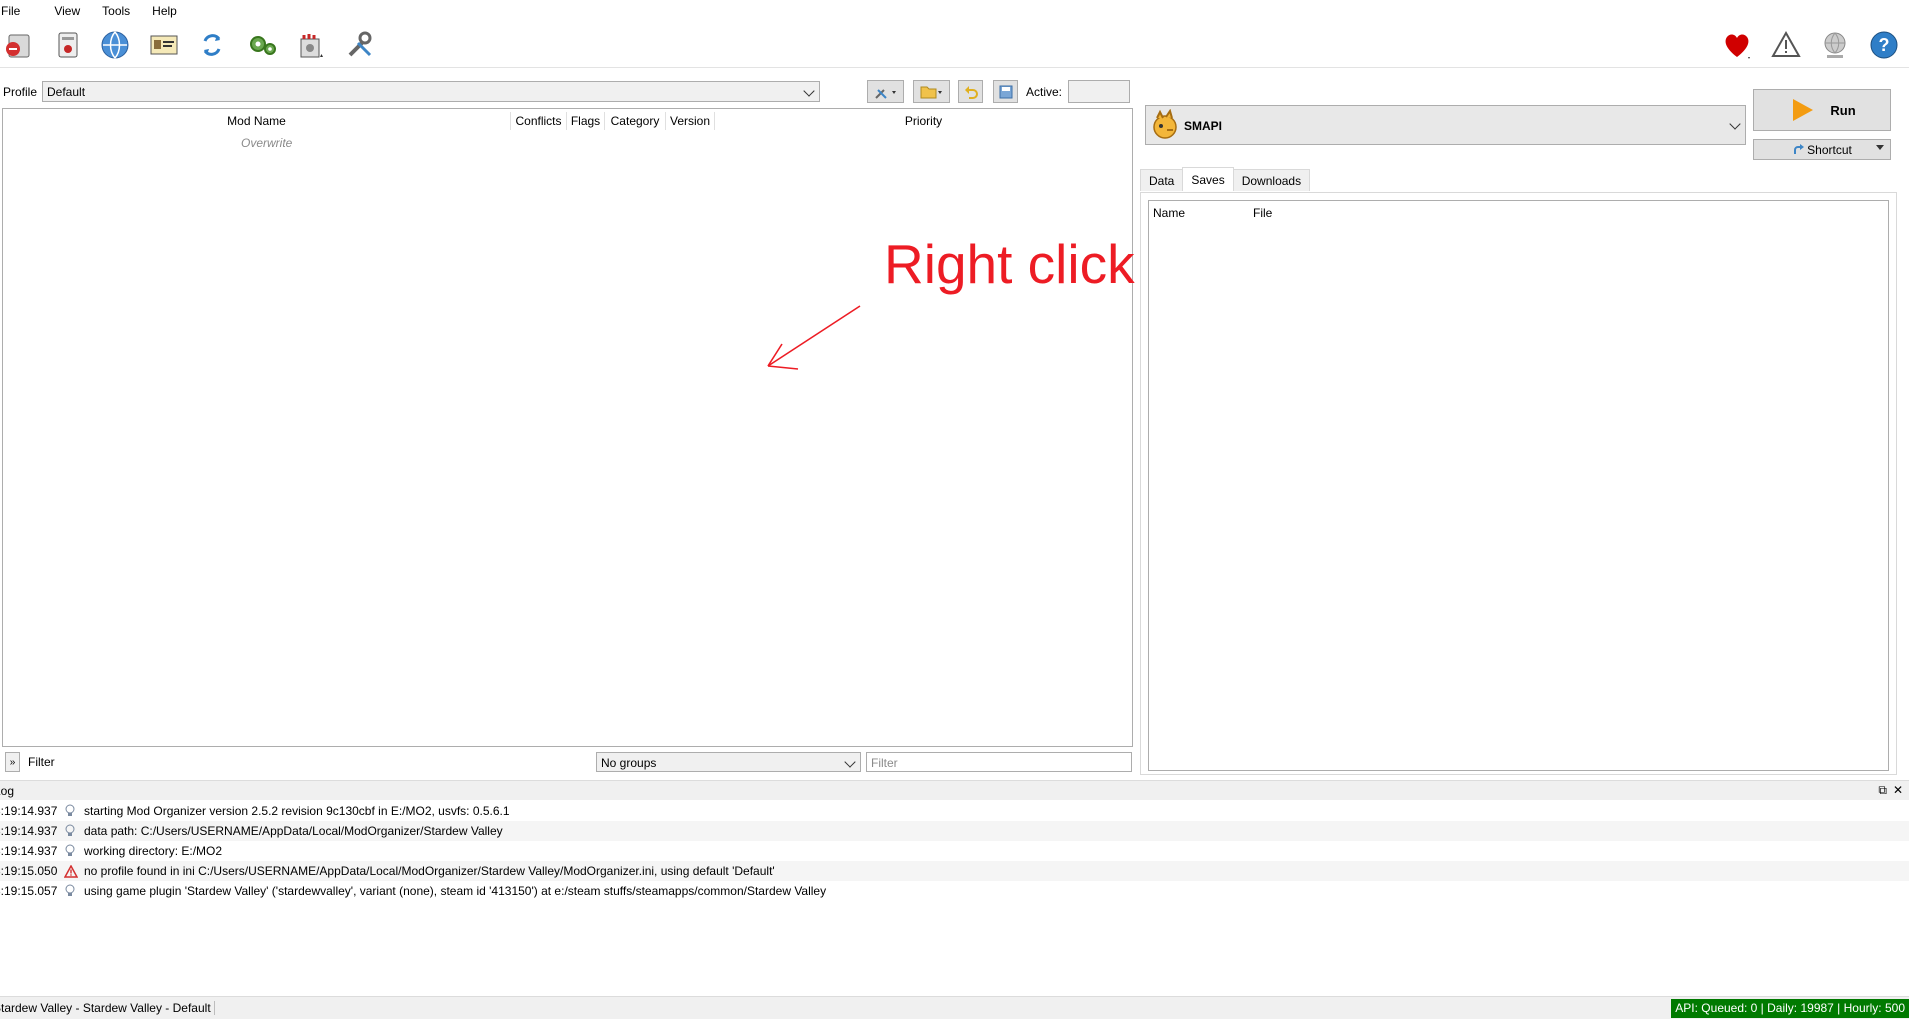 This screenshot has height=1019, width=1909. What do you see at coordinates (431, 91) in the screenshot?
I see `profile-select: Default` at bounding box center [431, 91].